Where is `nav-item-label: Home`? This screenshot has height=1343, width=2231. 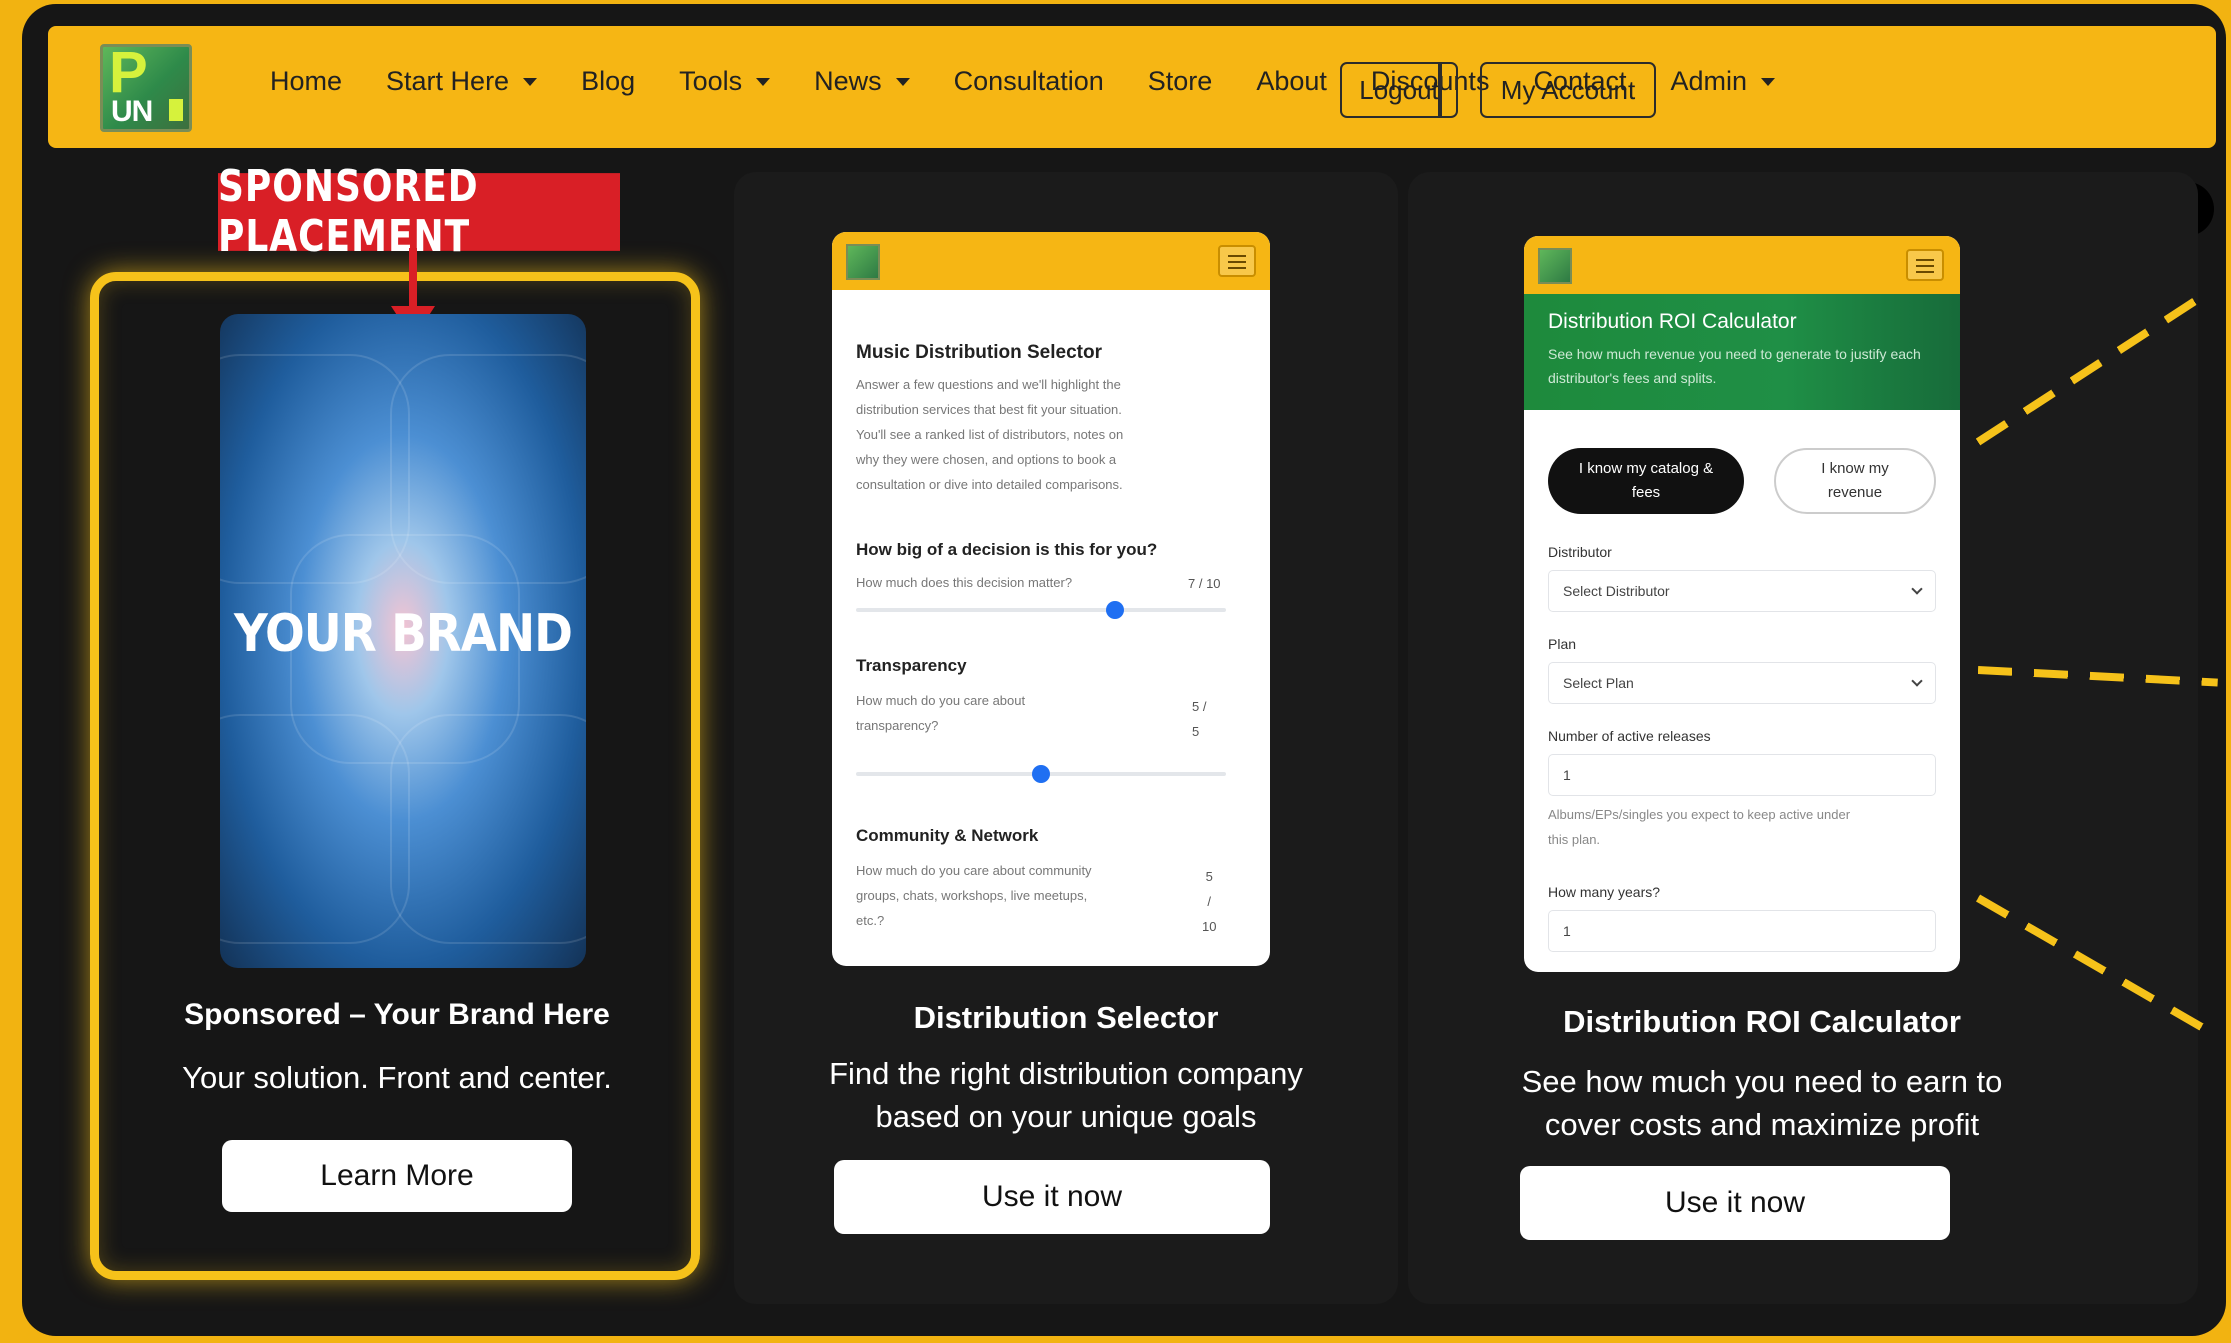 nav-item-label: Home is located at coordinates (306, 81).